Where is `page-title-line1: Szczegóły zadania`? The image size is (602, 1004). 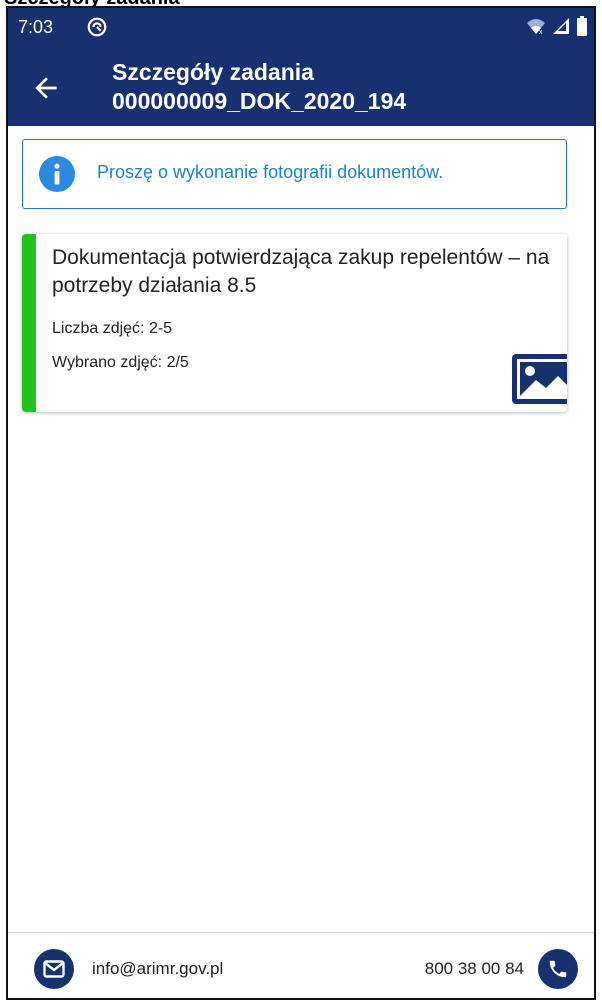
page-title-line1: Szczegóły zadania is located at coordinates (213, 72).